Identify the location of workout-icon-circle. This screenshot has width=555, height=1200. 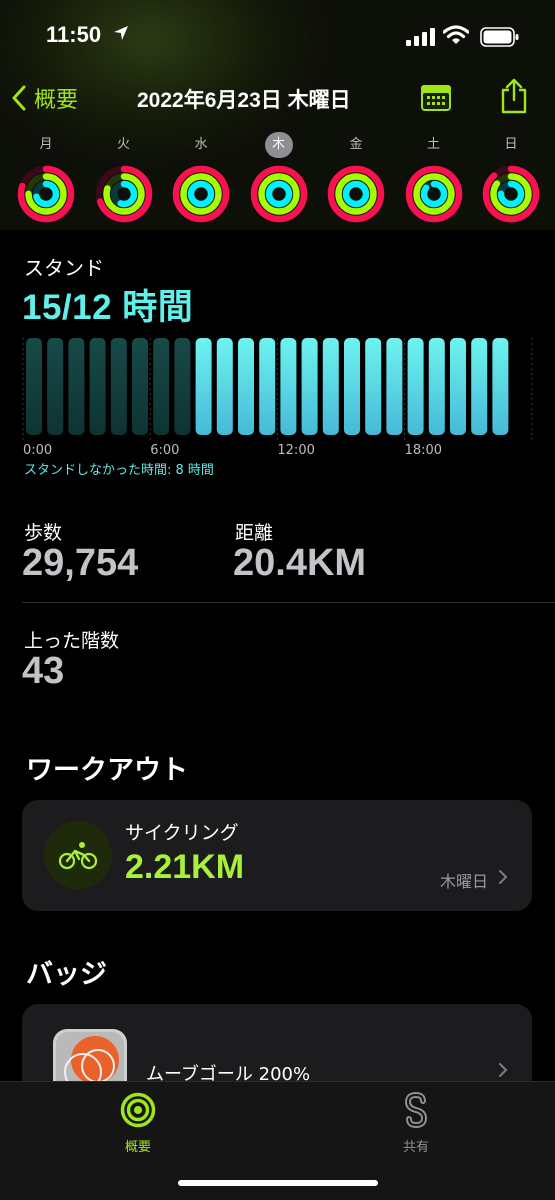
(78, 855).